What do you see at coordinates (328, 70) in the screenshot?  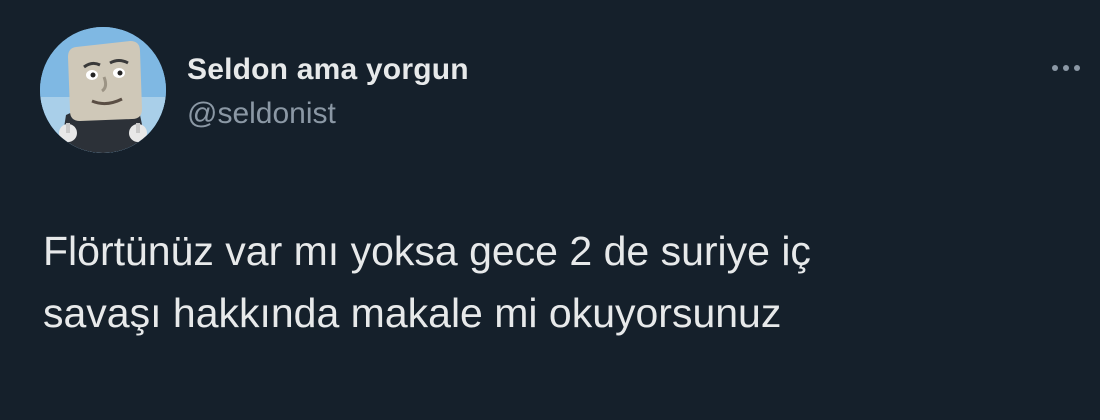 I see `author-display-name: Seldon ama yorgun` at bounding box center [328, 70].